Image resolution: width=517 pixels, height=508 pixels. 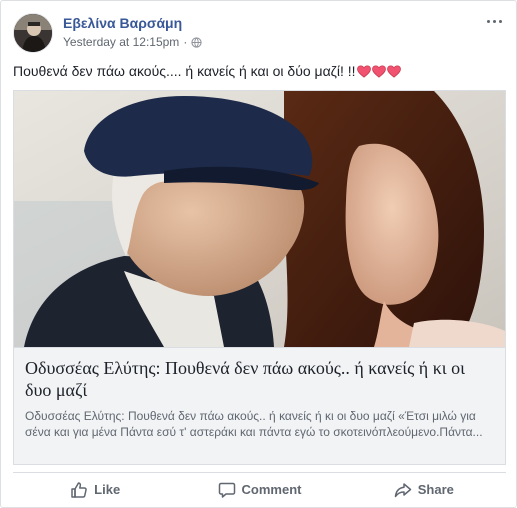 I want to click on thumbs-up-icon, so click(x=79, y=489).